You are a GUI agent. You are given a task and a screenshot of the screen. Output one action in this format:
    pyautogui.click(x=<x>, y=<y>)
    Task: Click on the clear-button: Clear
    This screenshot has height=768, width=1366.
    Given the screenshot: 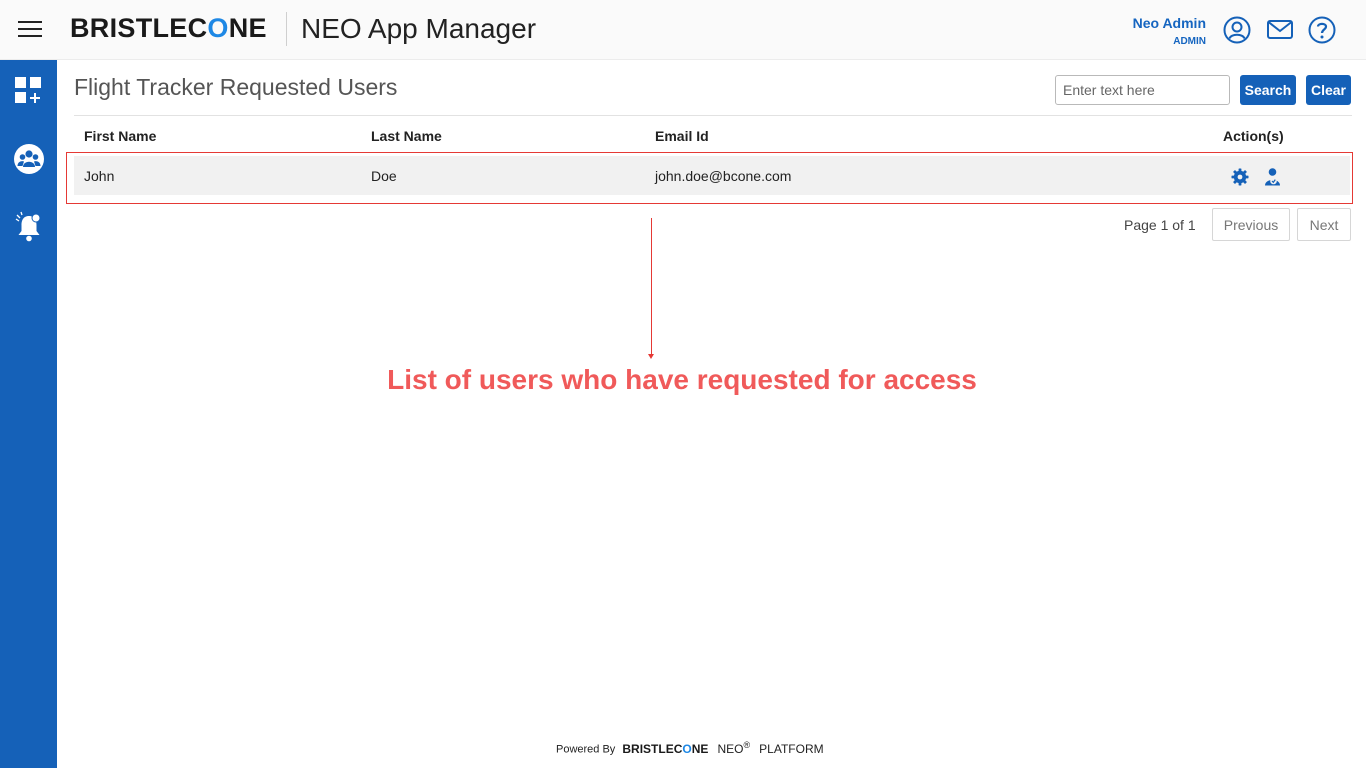 What is the action you would take?
    pyautogui.click(x=1328, y=90)
    